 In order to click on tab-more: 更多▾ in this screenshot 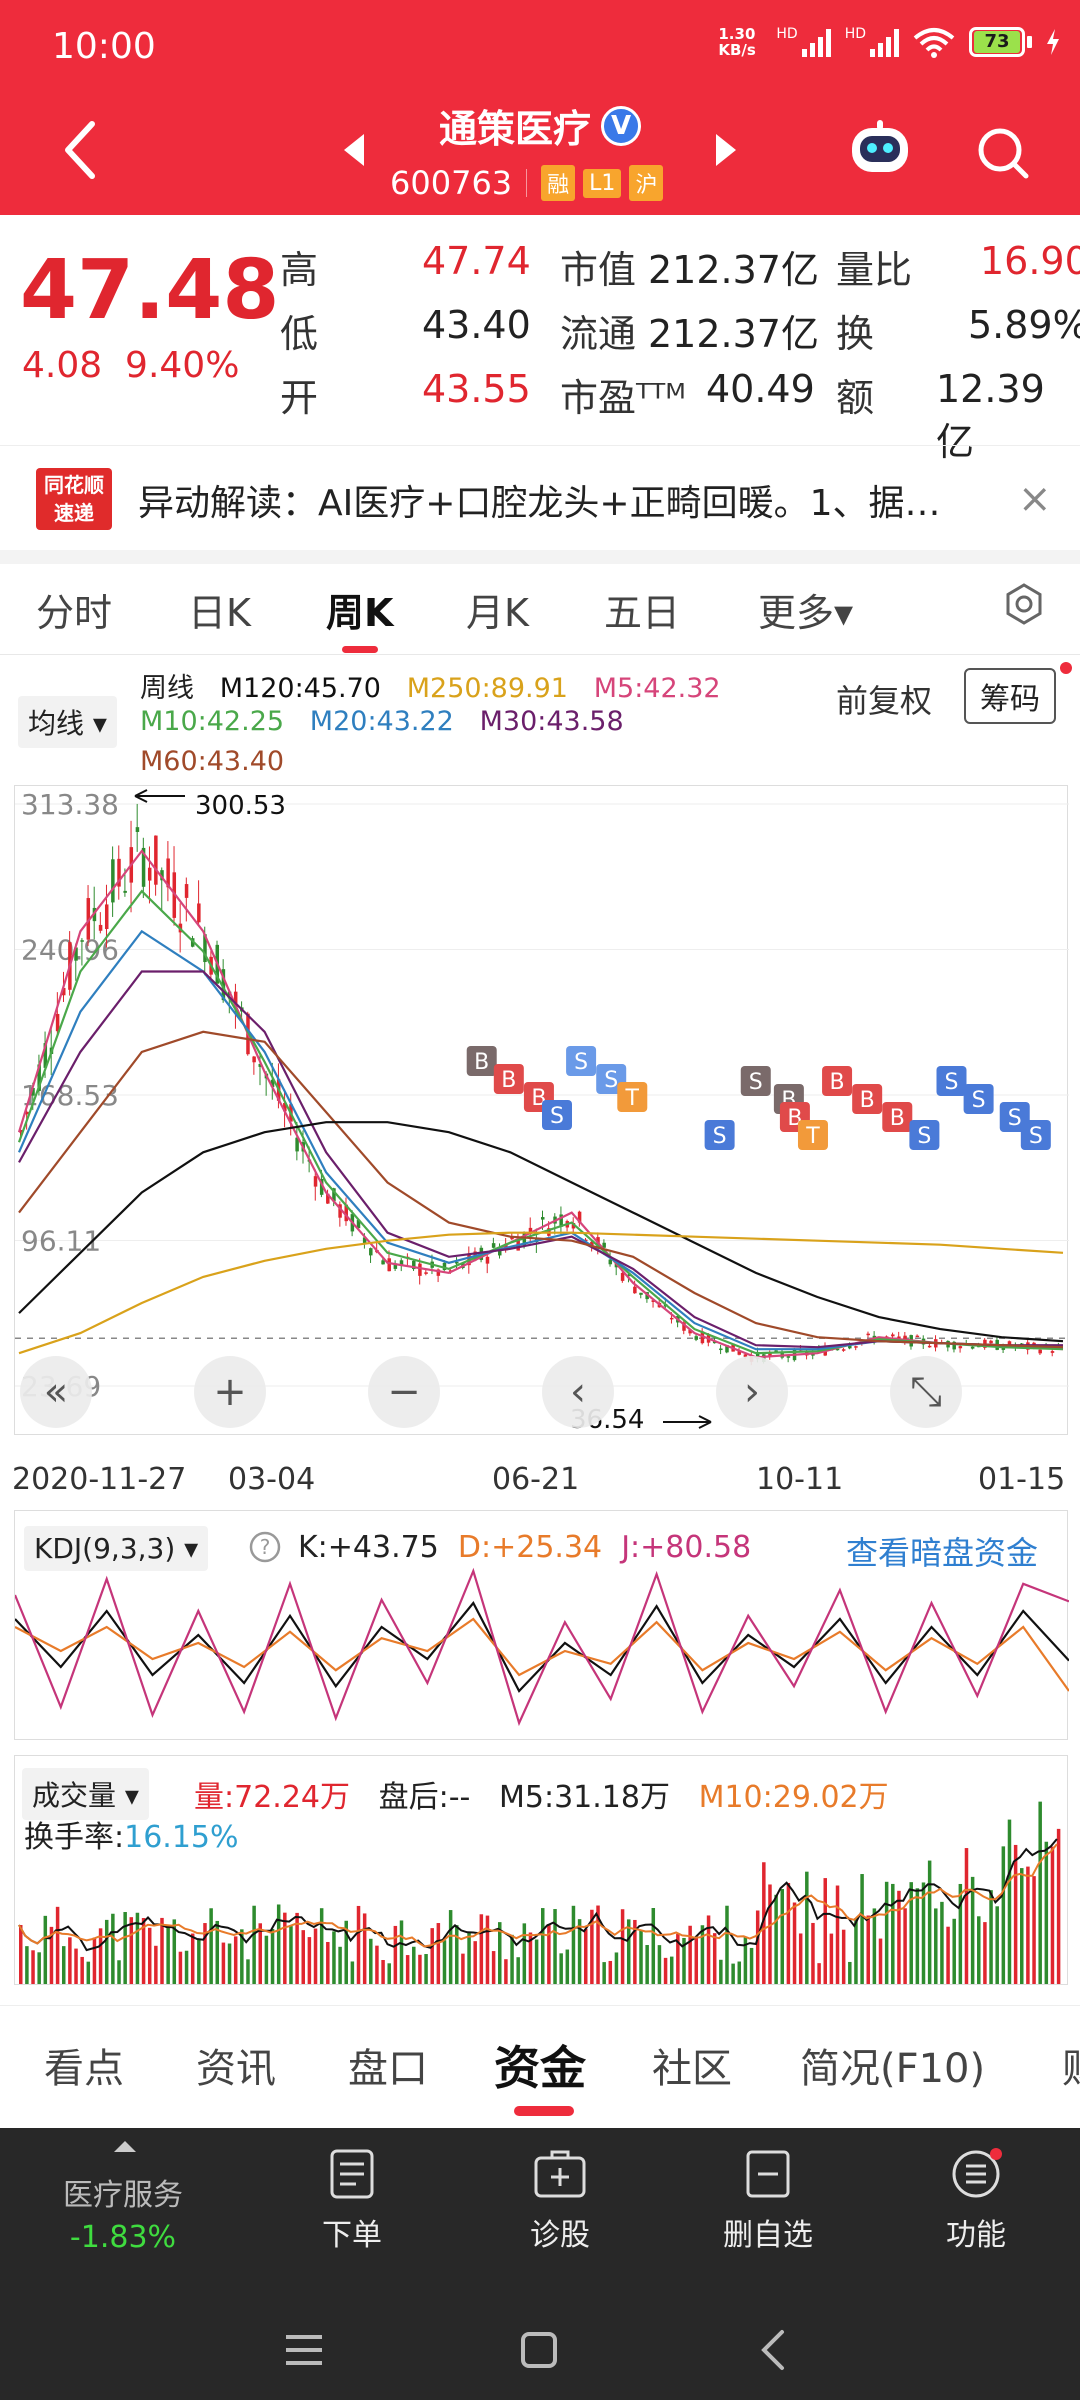, I will do `click(805, 609)`.